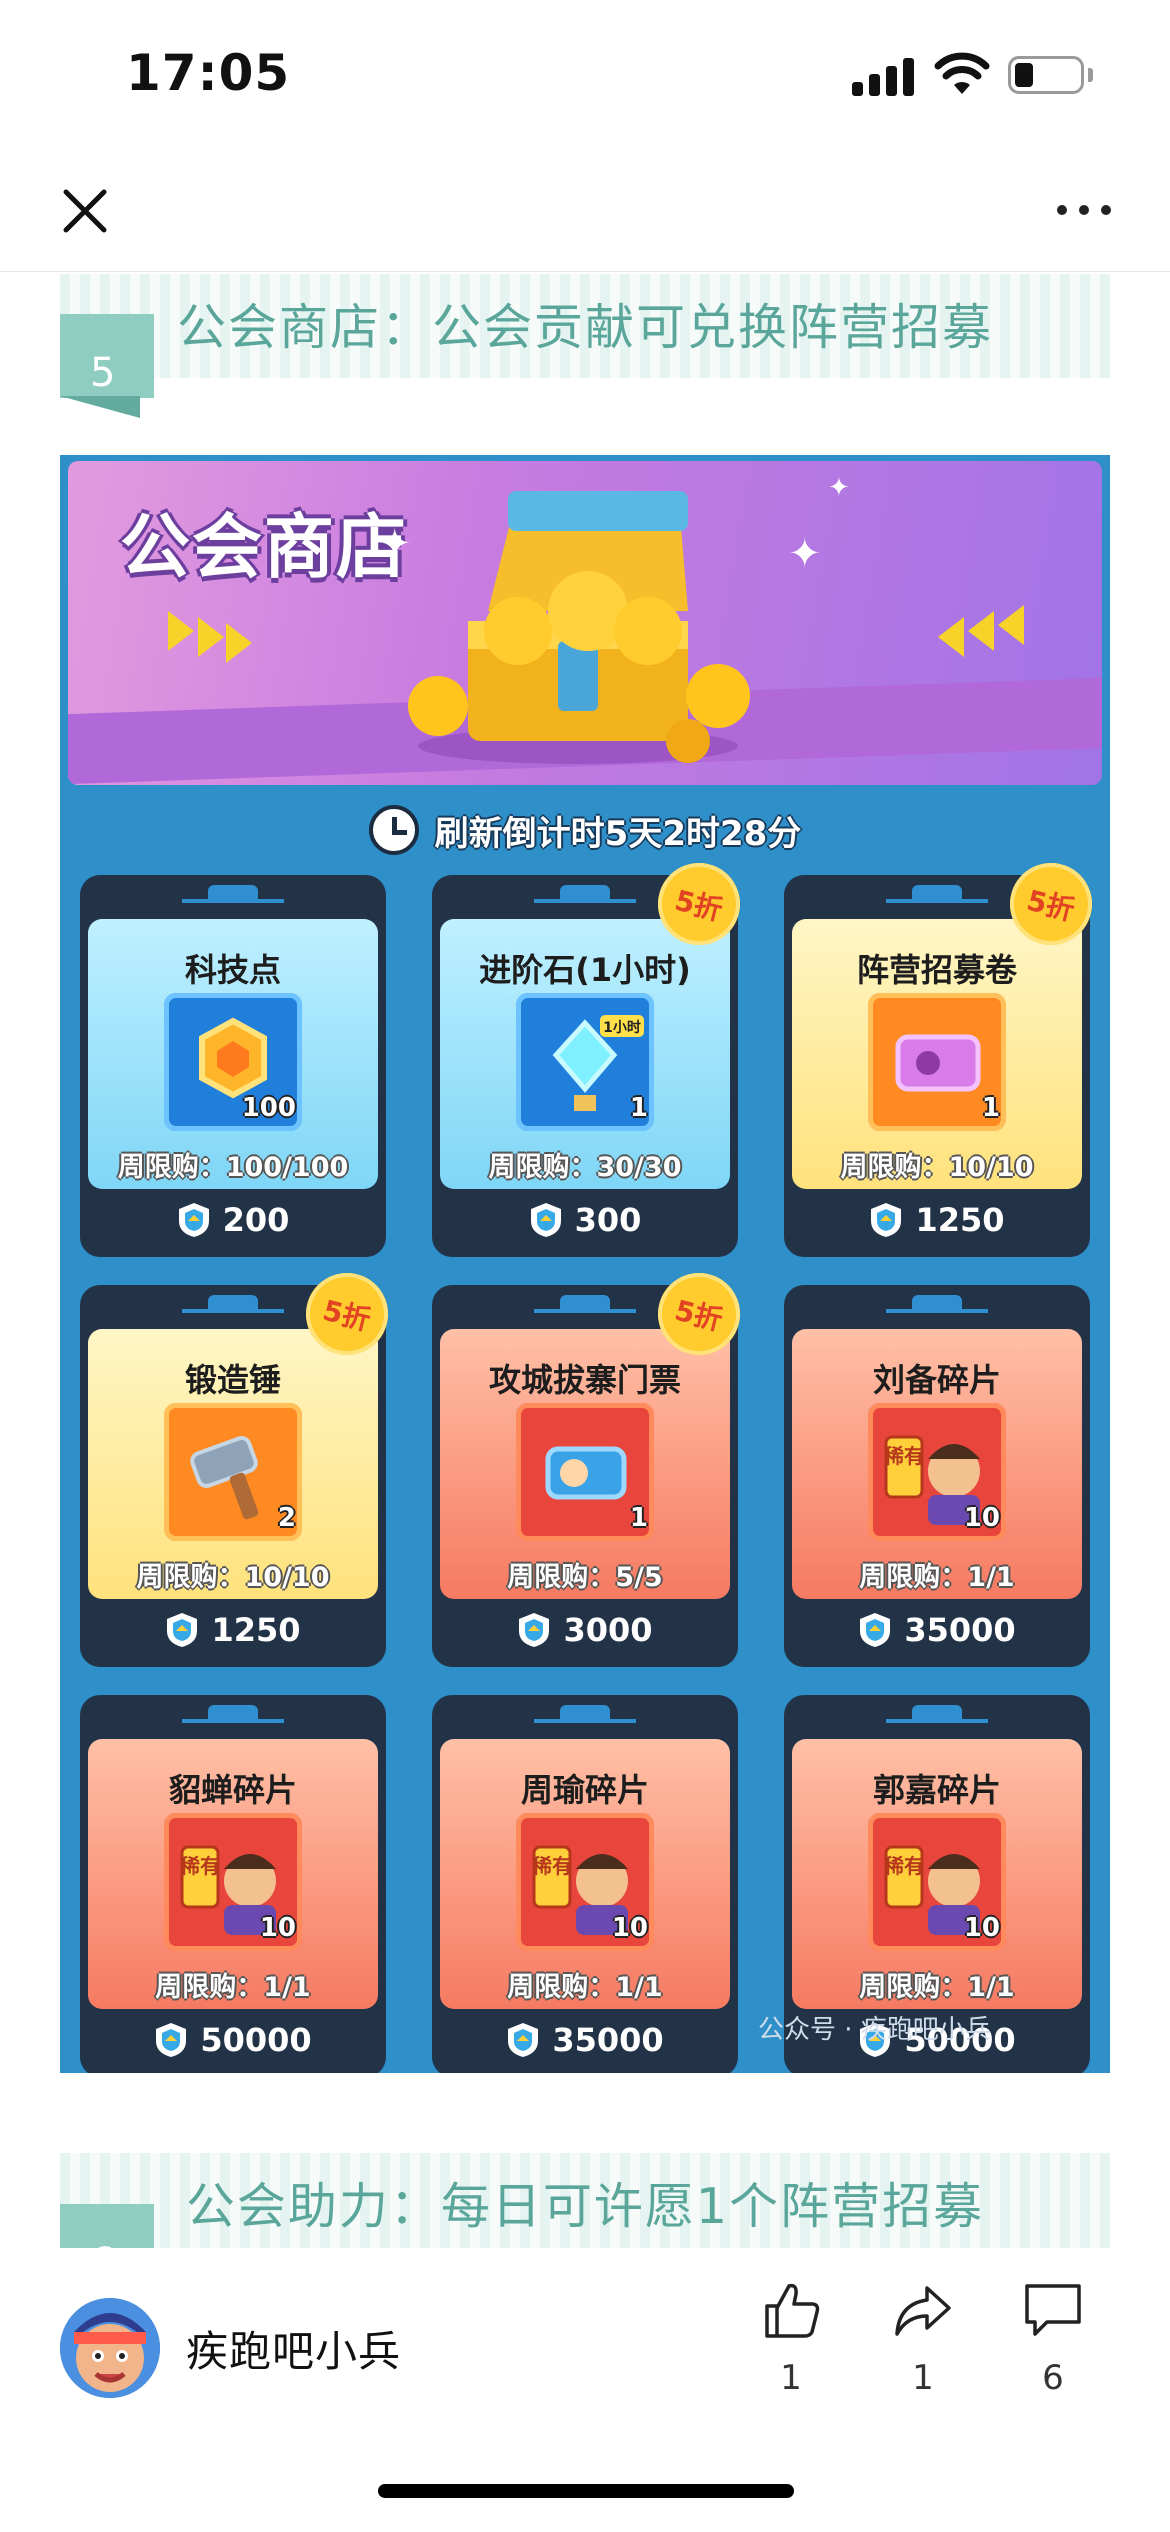  What do you see at coordinates (579, 627) in the screenshot?
I see `treasure-chest-icon` at bounding box center [579, 627].